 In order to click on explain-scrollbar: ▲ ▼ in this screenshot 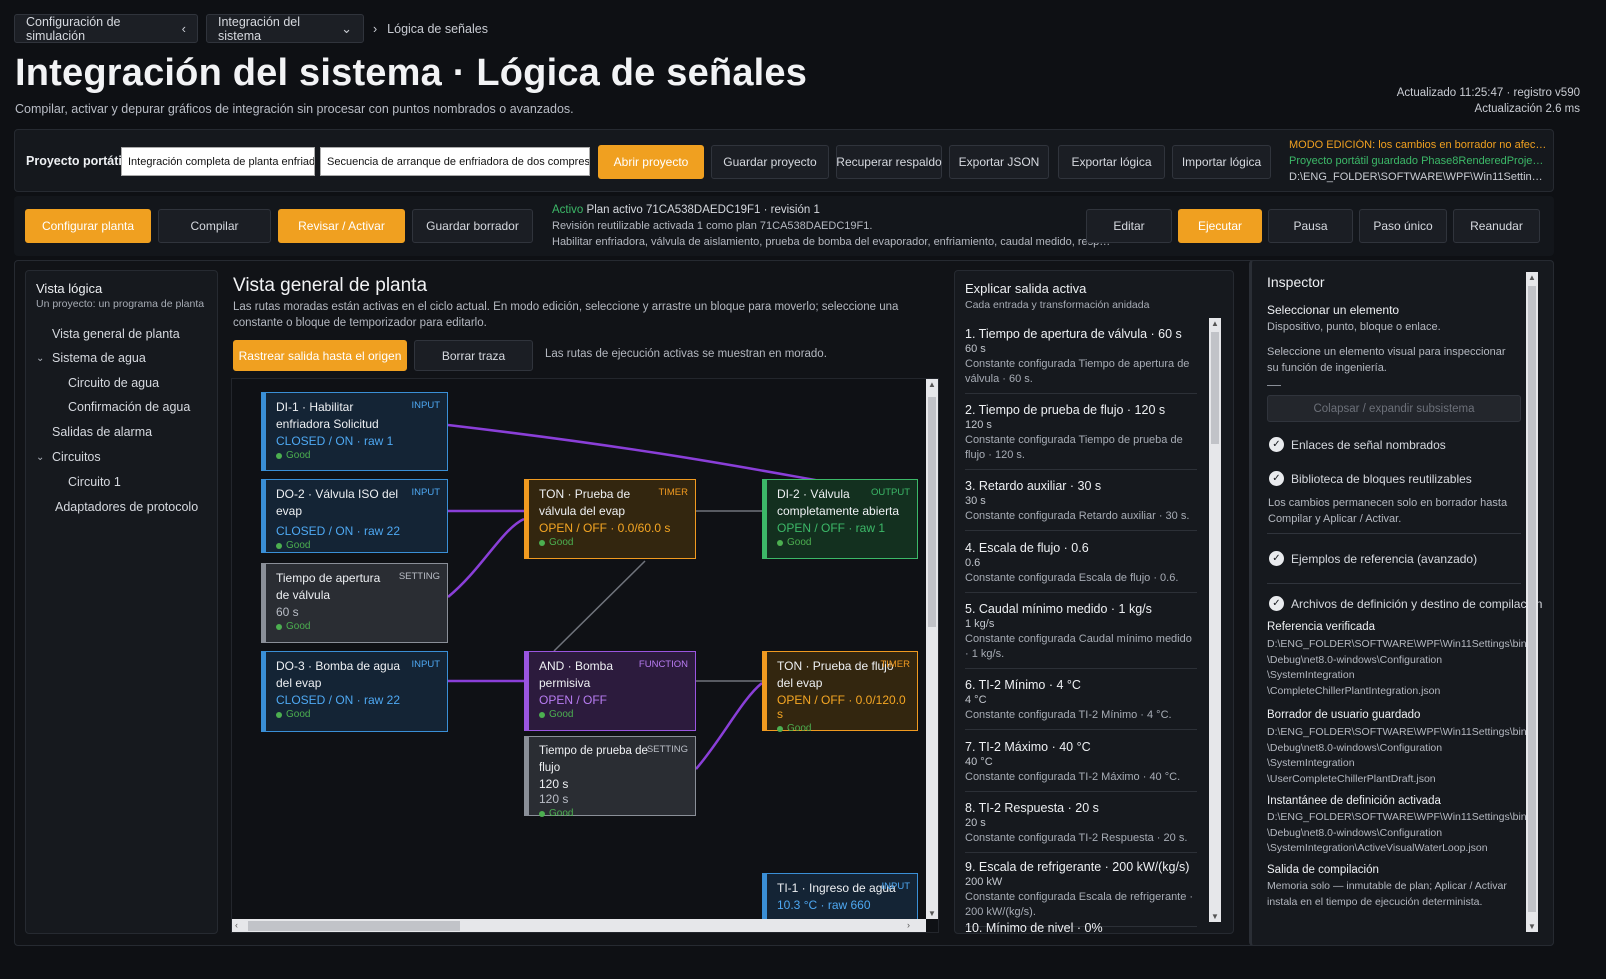, I will do `click(1215, 620)`.